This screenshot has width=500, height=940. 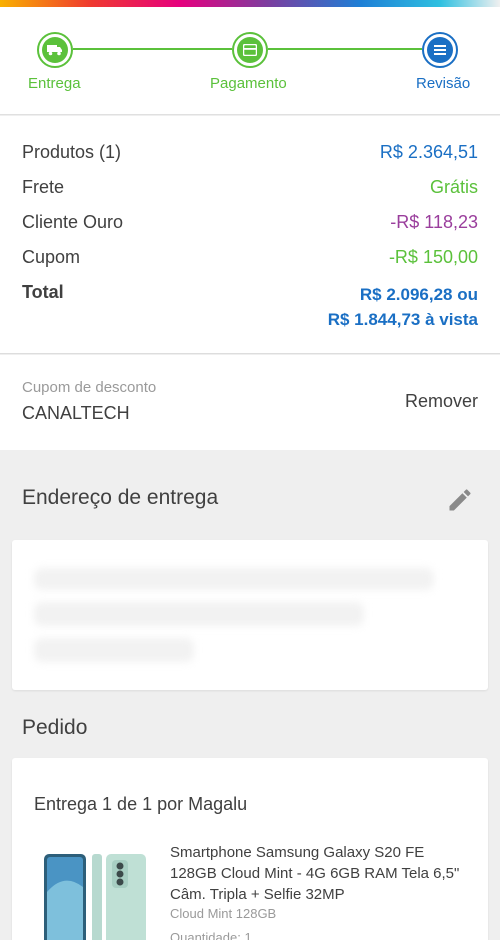 What do you see at coordinates (54, 83) in the screenshot?
I see `step-label: Entrega` at bounding box center [54, 83].